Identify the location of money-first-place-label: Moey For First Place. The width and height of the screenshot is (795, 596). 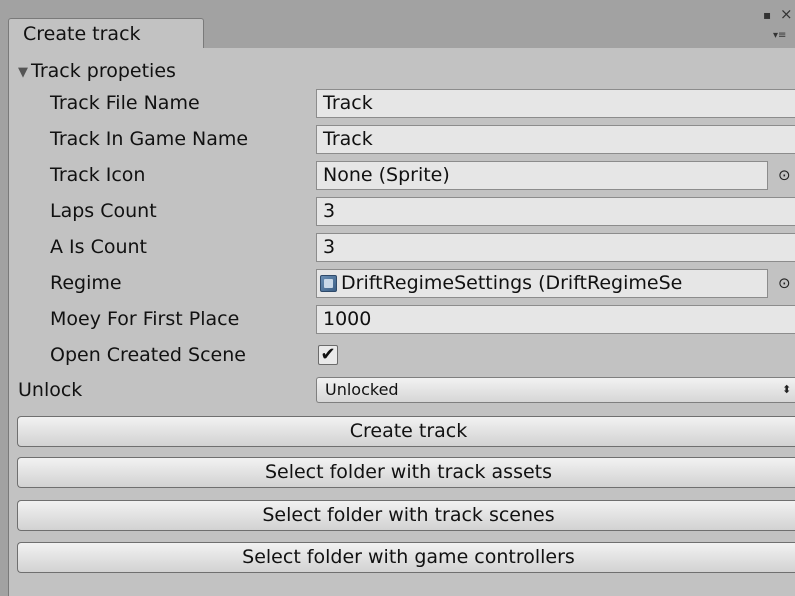
(145, 319).